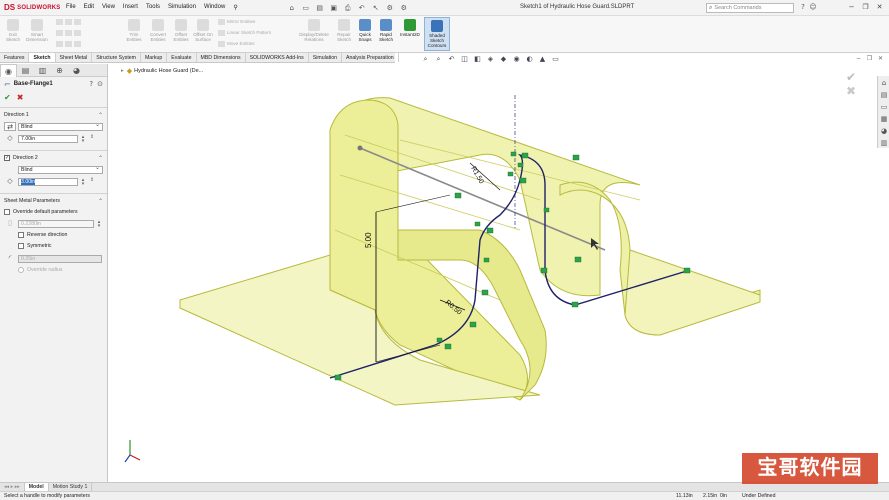  Describe the element at coordinates (53, 201) in the screenshot. I see `sheet-metal-parameters-title: Sheet Metal Parameters ⌃` at that location.